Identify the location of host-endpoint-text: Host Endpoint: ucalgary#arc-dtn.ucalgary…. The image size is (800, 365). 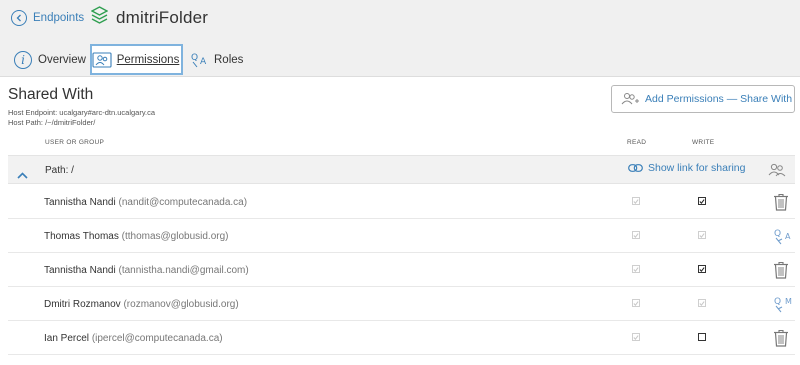
(82, 112).